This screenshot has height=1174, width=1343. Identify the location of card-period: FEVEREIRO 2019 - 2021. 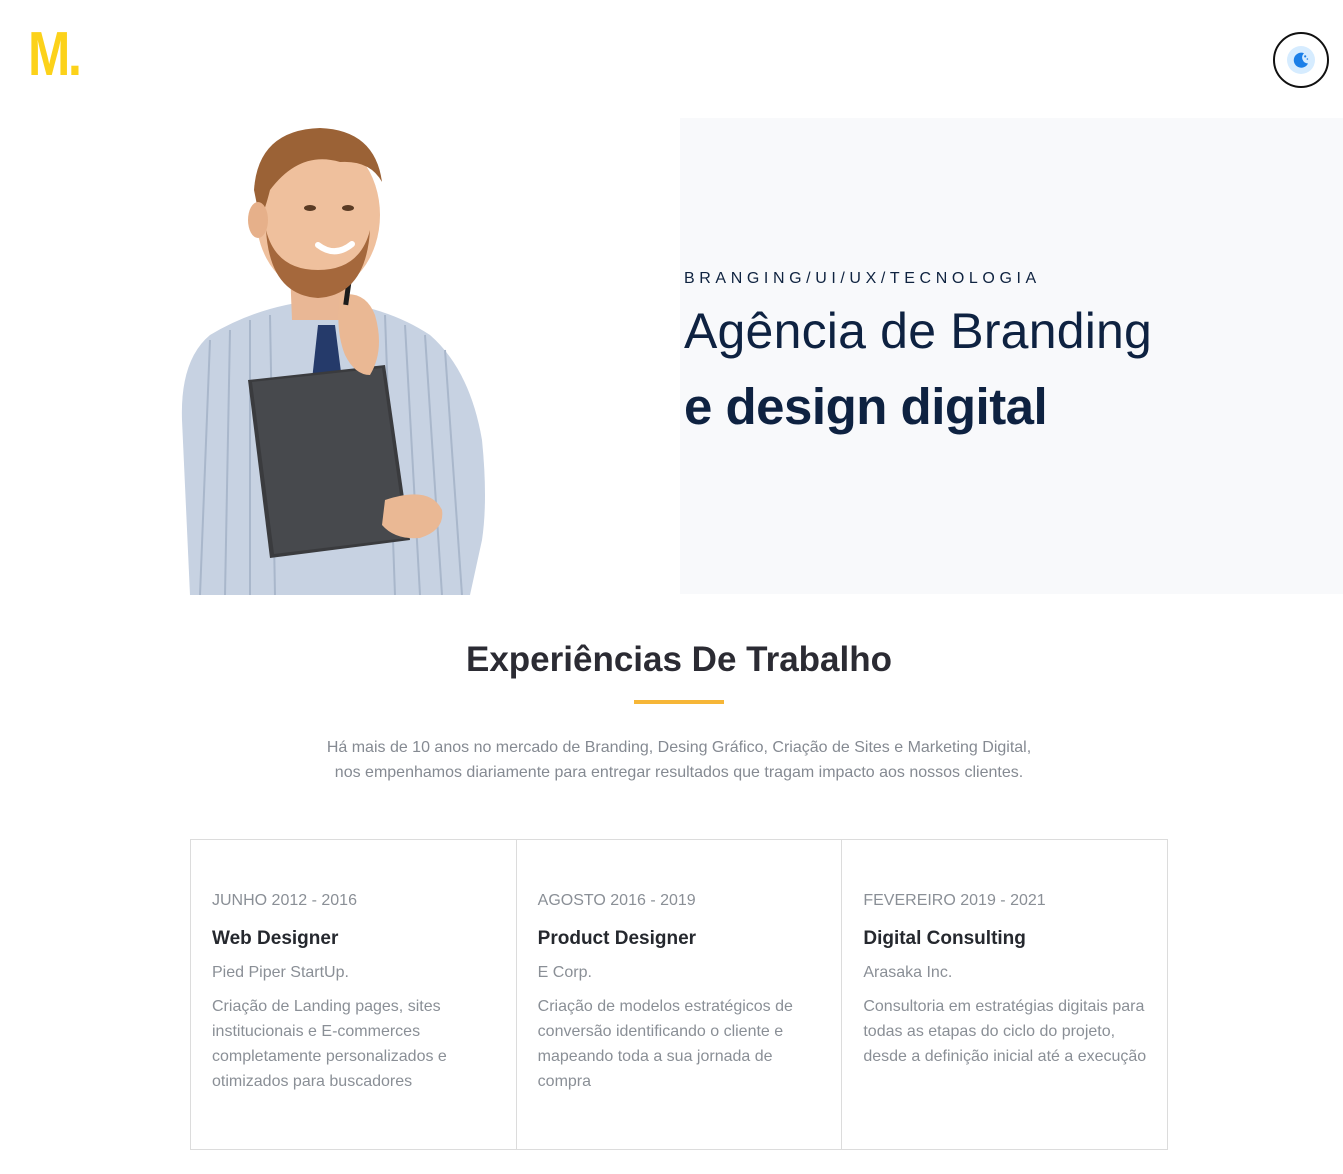
(954, 900).